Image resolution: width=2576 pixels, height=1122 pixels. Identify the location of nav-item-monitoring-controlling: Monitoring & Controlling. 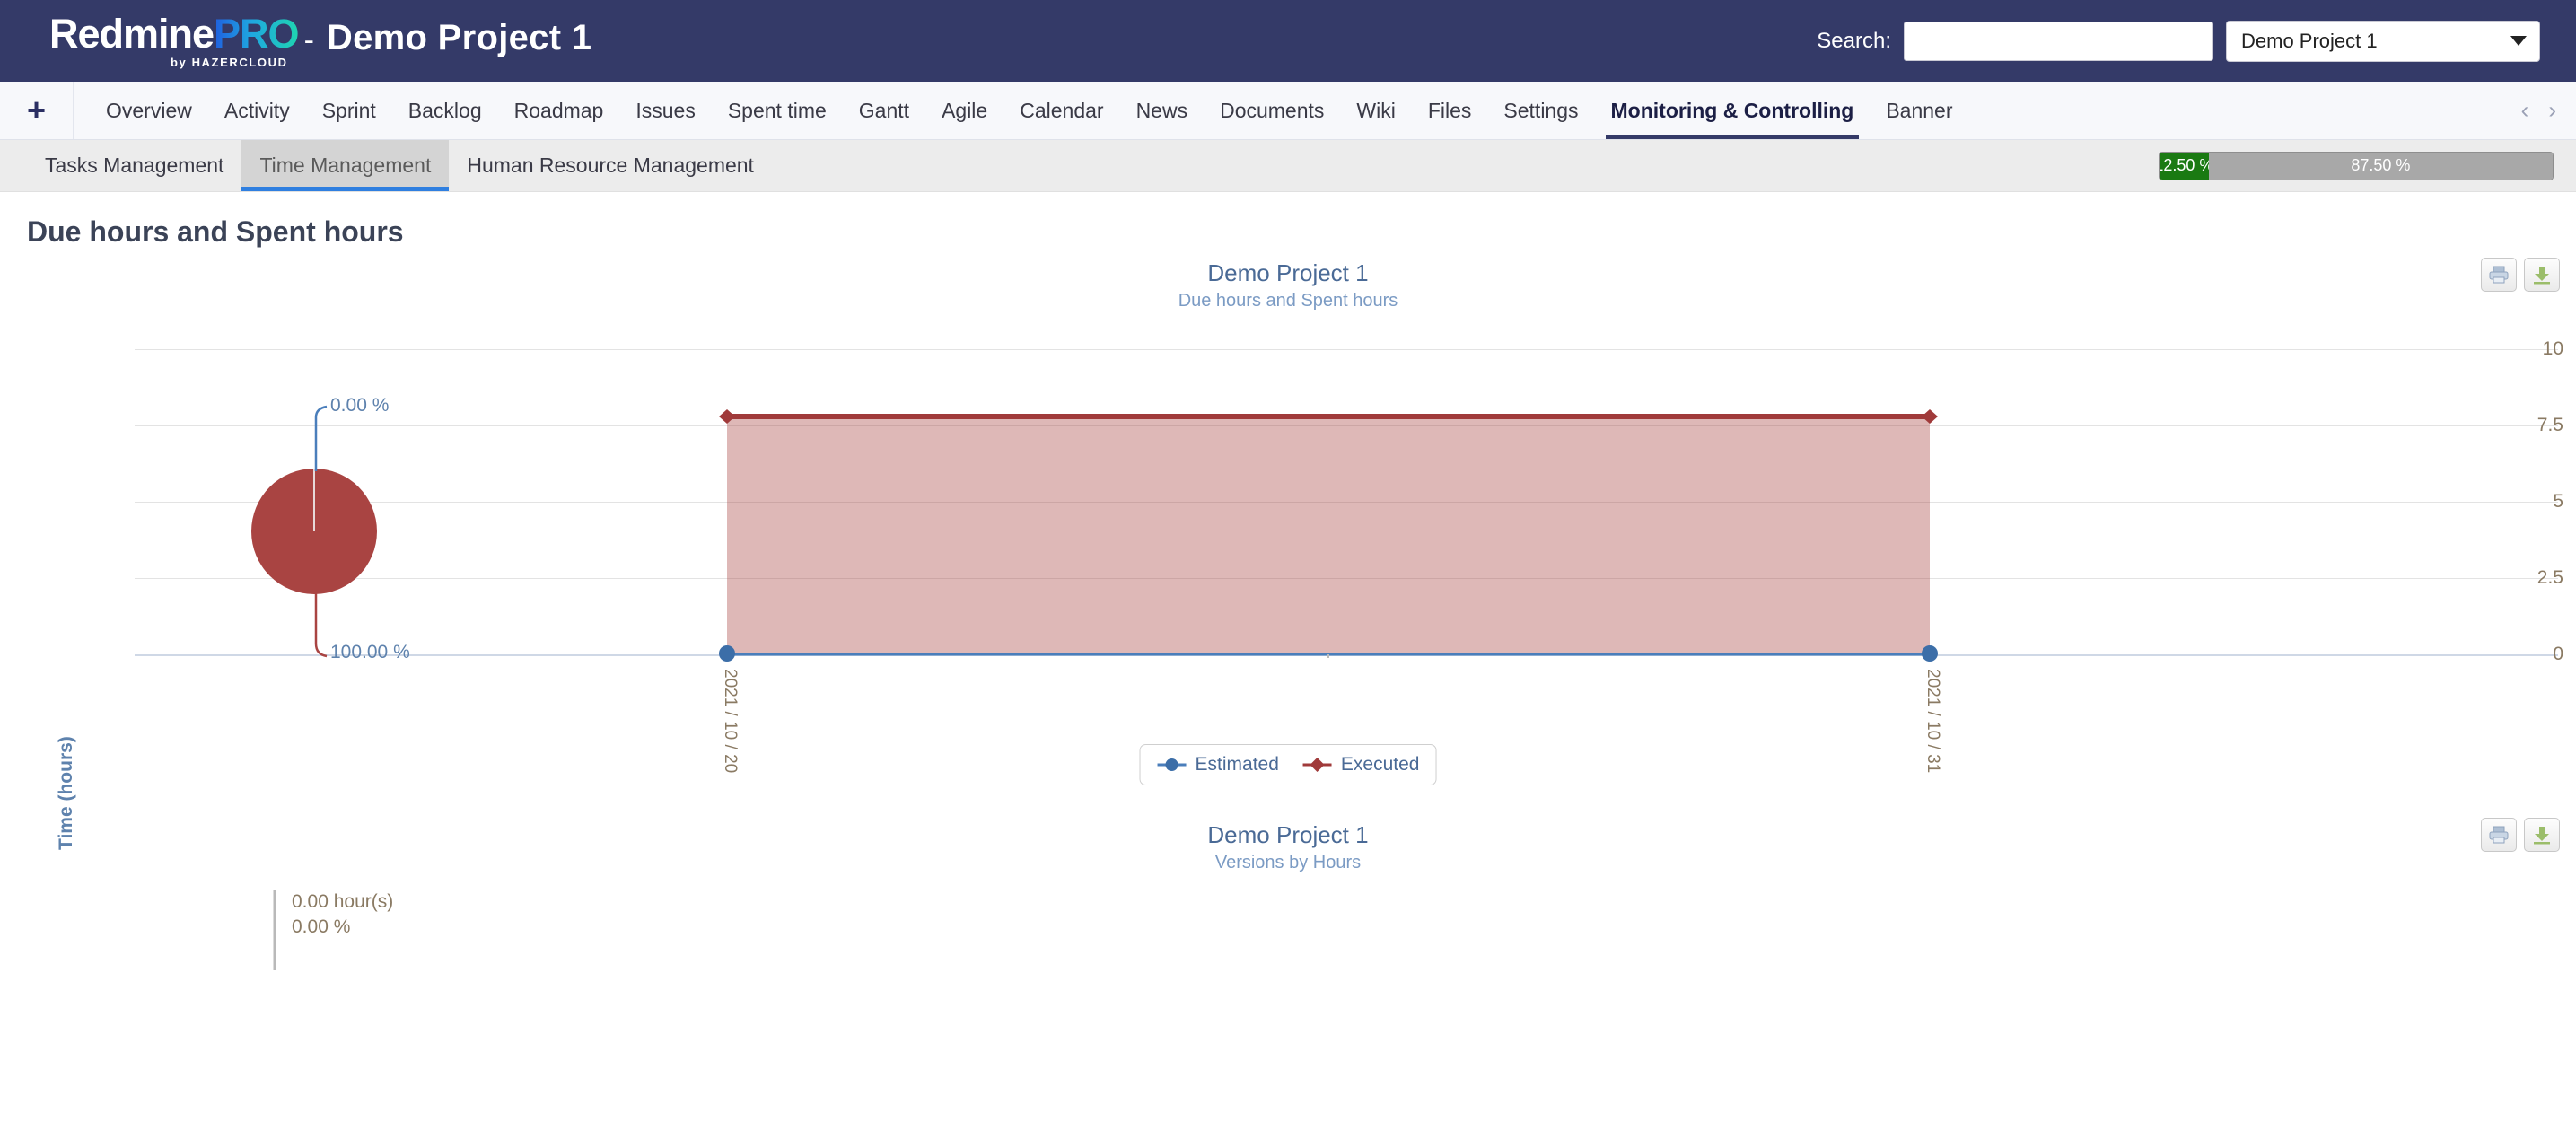
(1733, 110).